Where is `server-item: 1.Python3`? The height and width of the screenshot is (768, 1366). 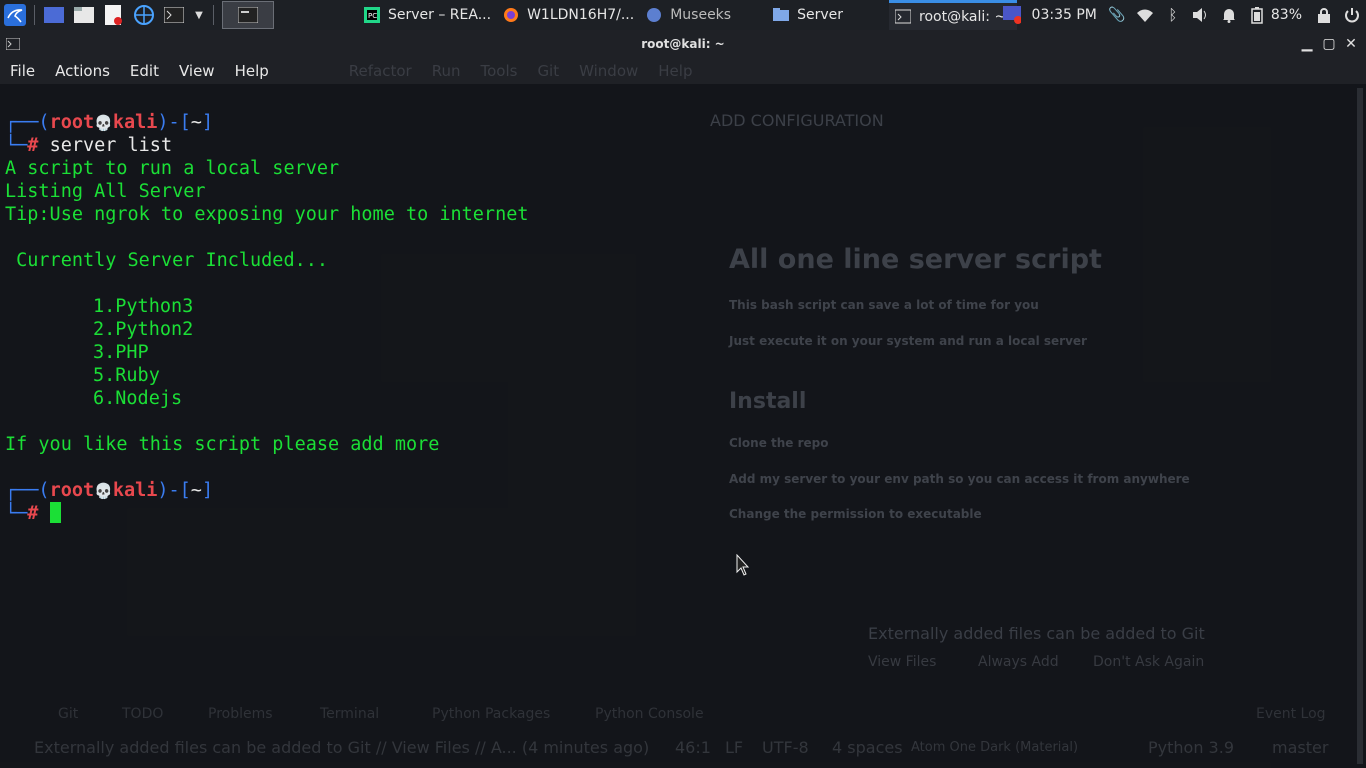
server-item: 1.Python3 is located at coordinates (143, 306).